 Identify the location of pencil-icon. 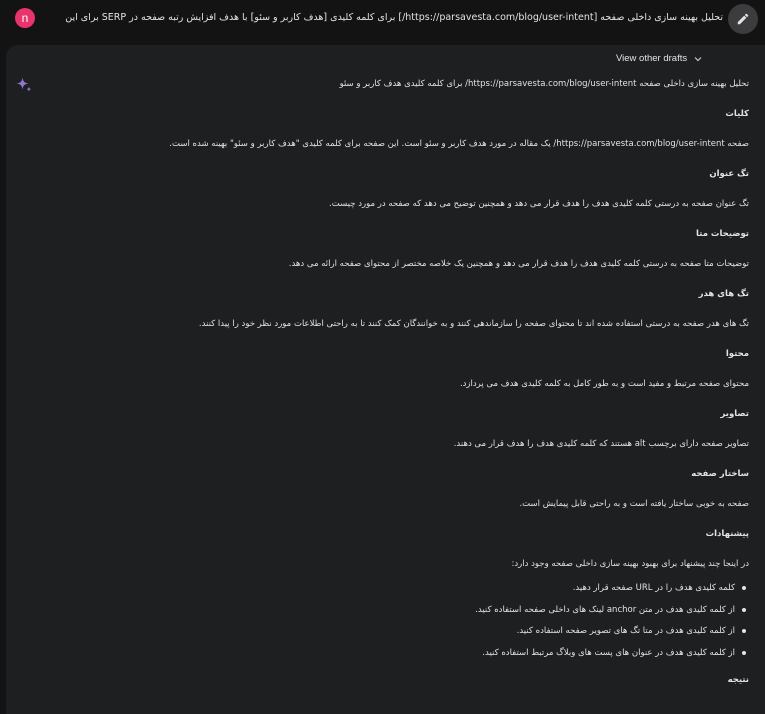
(743, 19).